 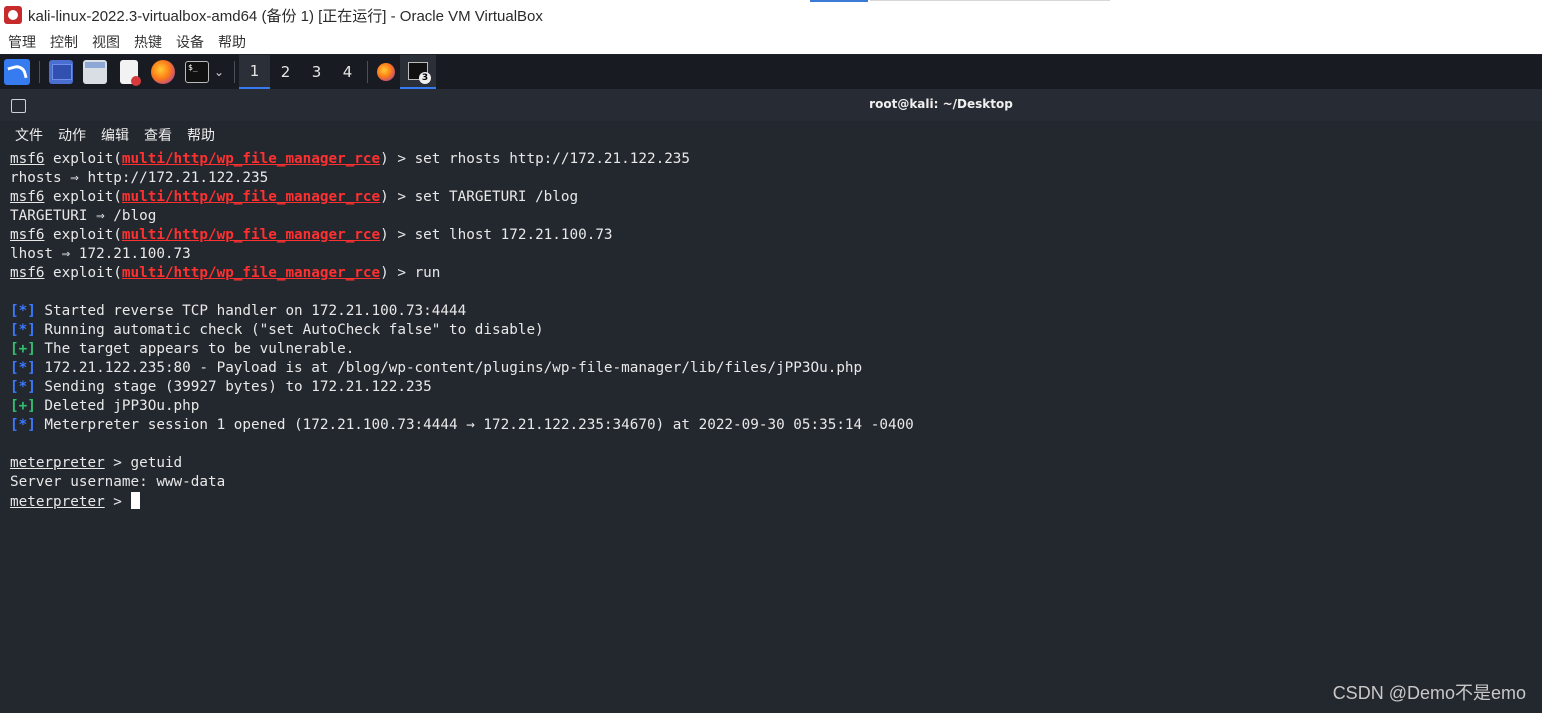 What do you see at coordinates (414, 273) in the screenshot?
I see `command-text: > run` at bounding box center [414, 273].